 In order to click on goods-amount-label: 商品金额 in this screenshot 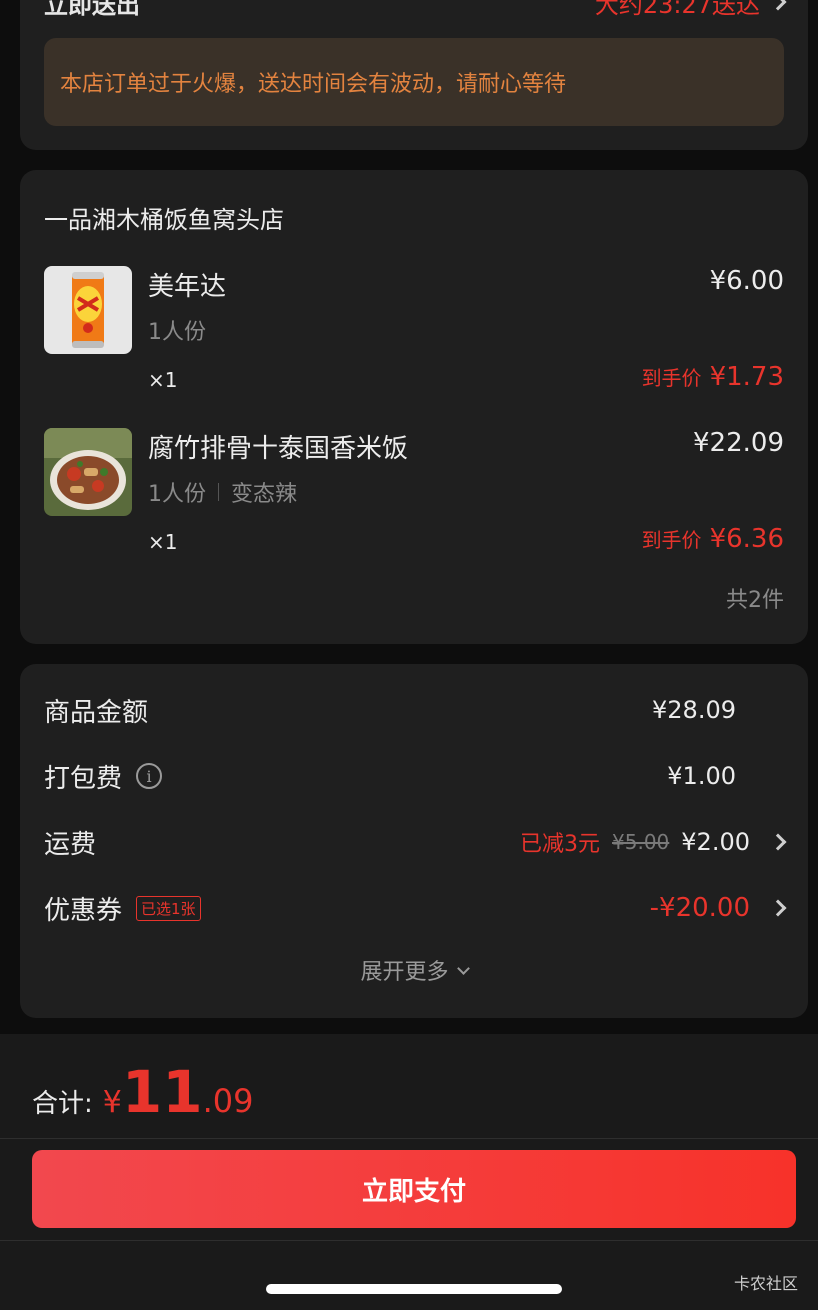, I will do `click(96, 710)`.